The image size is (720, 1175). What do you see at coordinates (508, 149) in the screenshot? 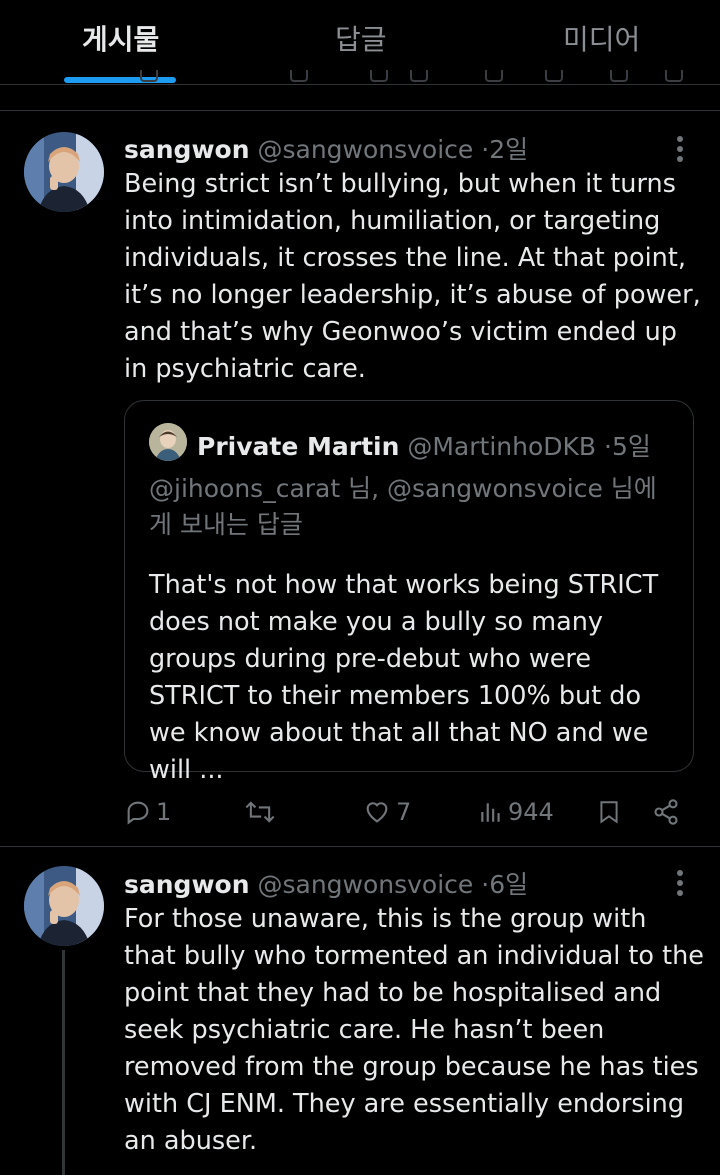
I see `post-time: 2일` at bounding box center [508, 149].